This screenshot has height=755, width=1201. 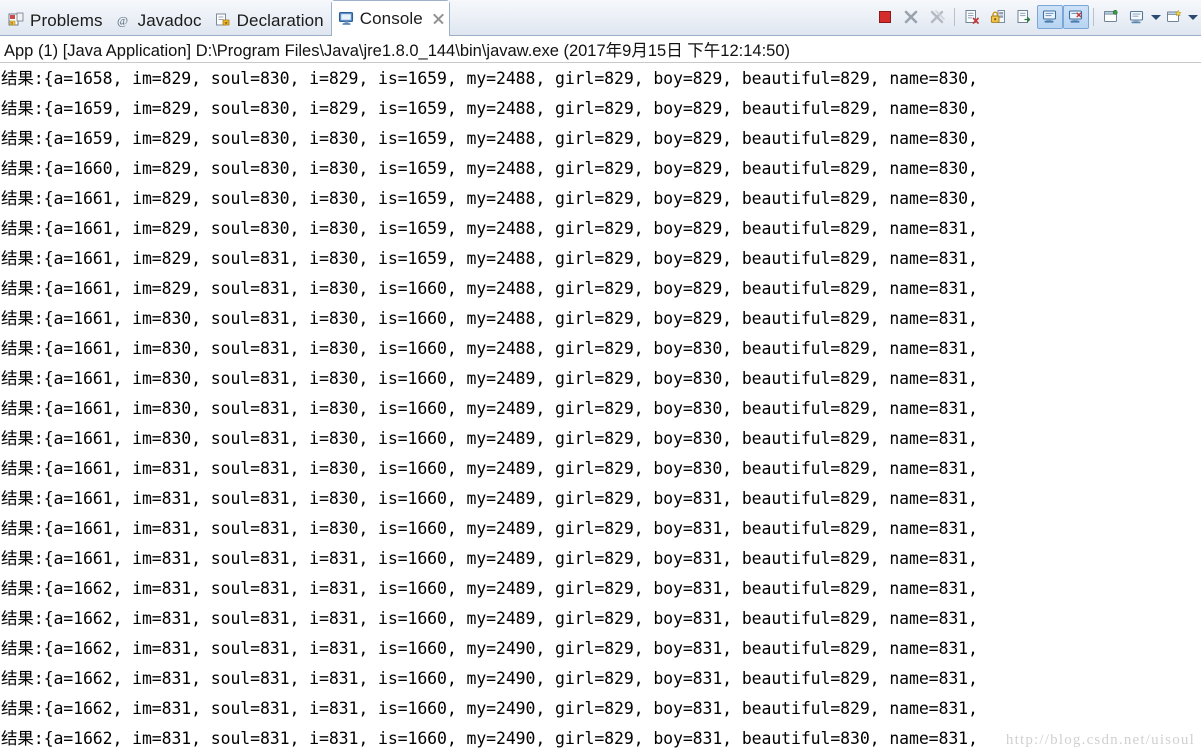 I want to click on tab-javadoc: @ Javadoc, so click(x=159, y=20).